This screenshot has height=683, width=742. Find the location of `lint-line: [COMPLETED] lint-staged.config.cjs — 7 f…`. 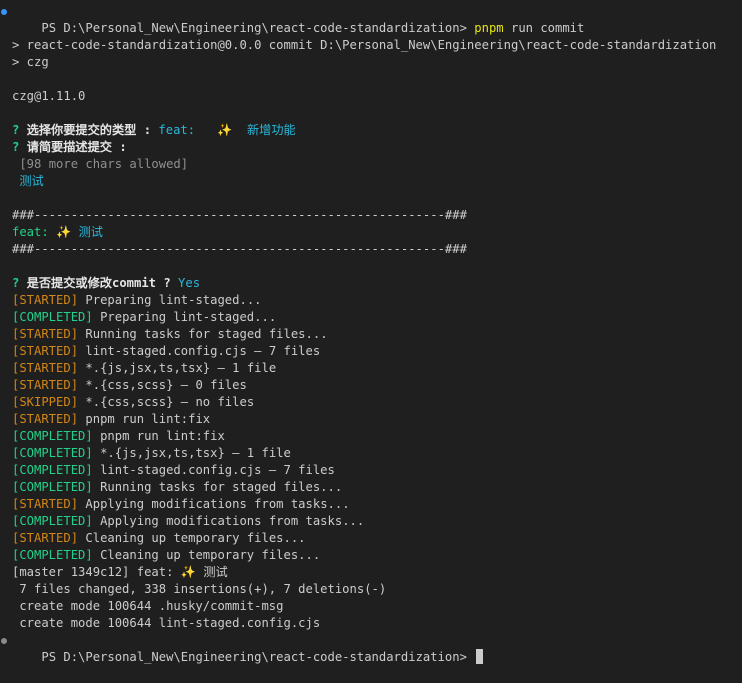

lint-line: [COMPLETED] lint-staged.config.cjs — 7 f… is located at coordinates (371, 470).